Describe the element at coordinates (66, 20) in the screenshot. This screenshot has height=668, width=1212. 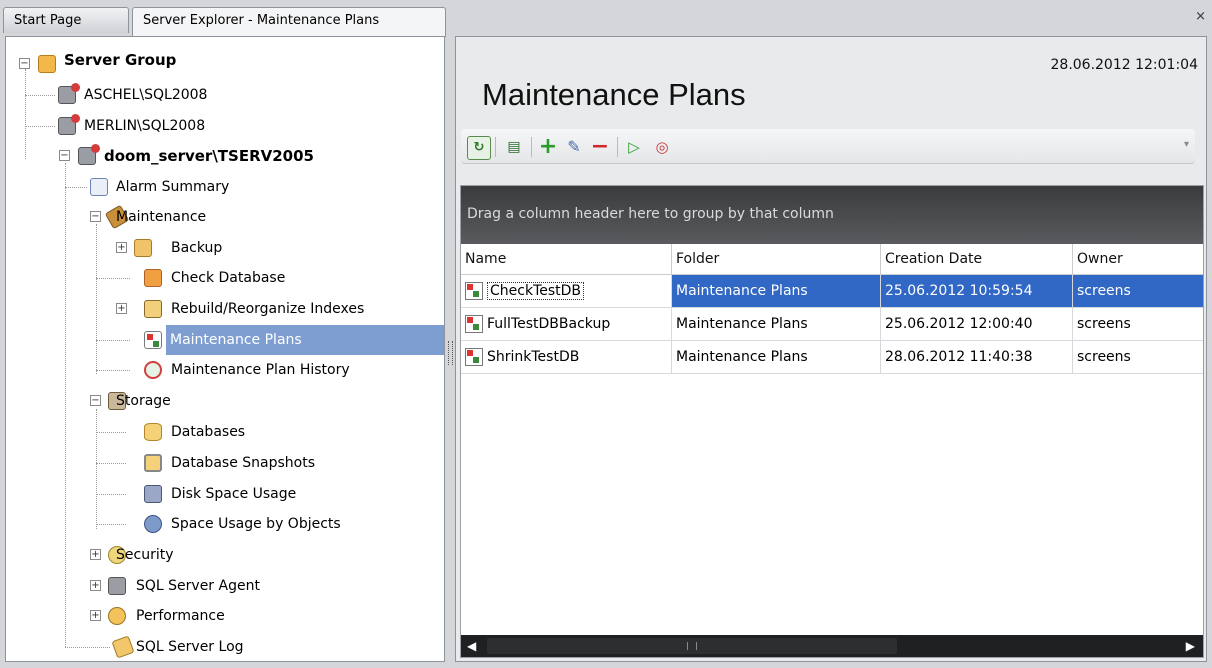
I see `tab-start-page: Start Page` at that location.